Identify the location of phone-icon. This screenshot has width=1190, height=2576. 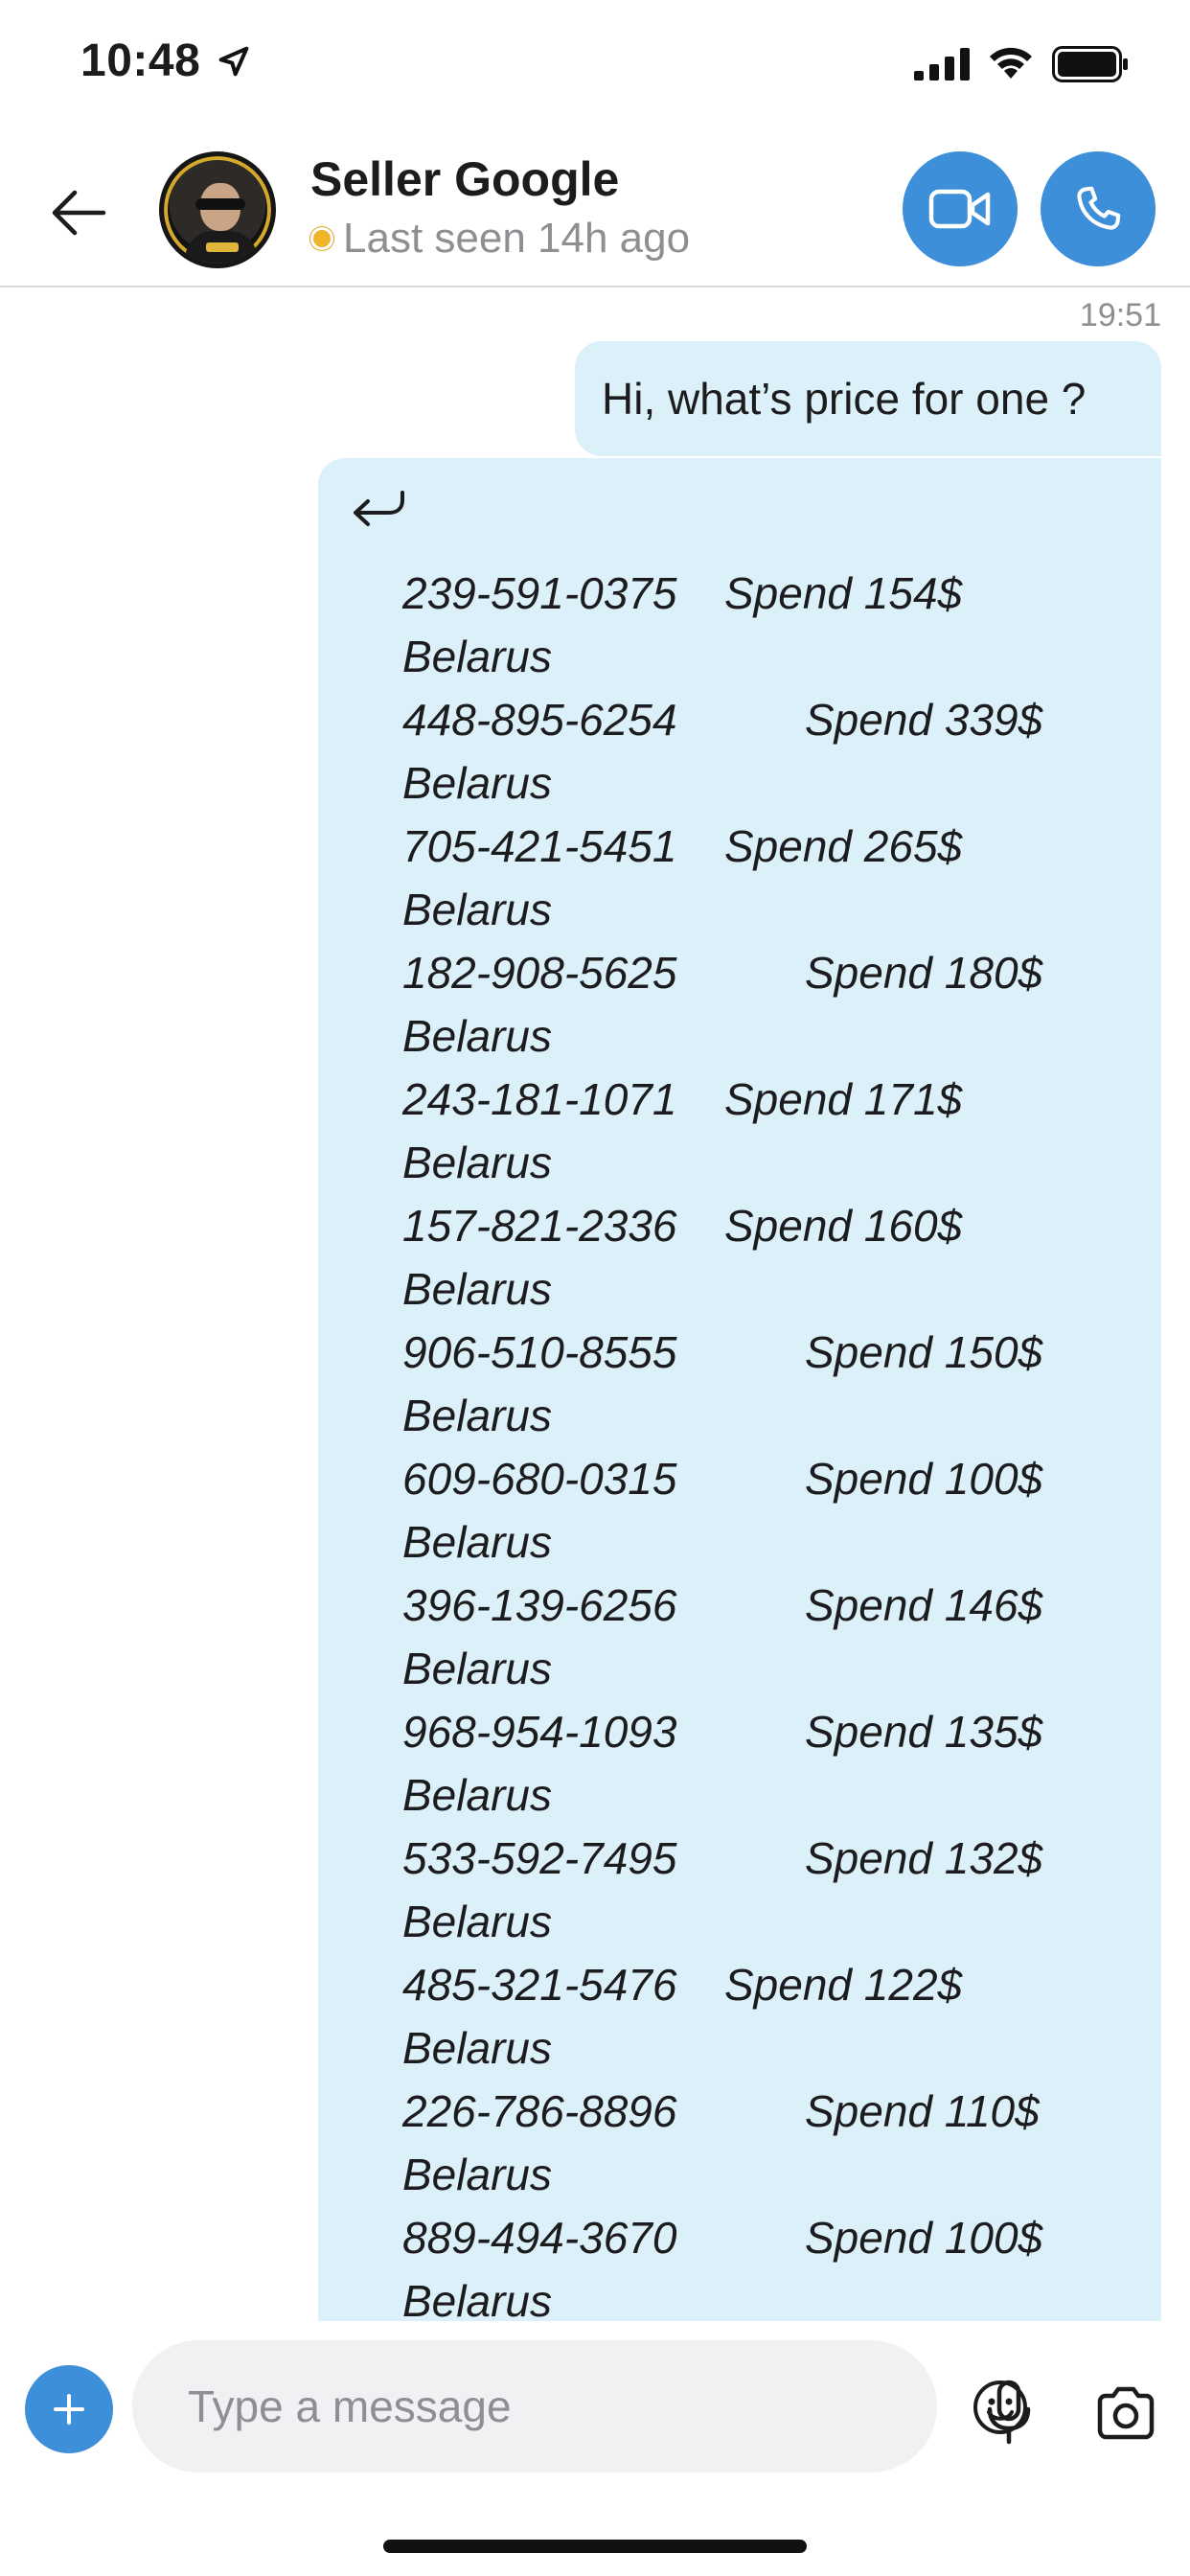
(1099, 208).